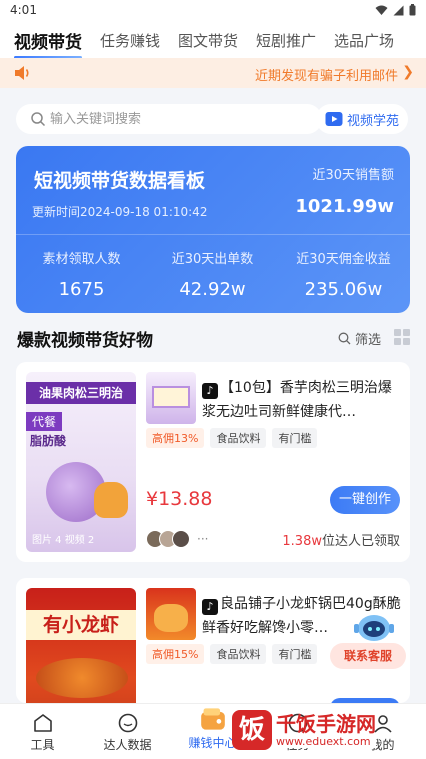 This screenshot has height=759, width=426. What do you see at coordinates (22, 73) in the screenshot?
I see `speaker-icon` at bounding box center [22, 73].